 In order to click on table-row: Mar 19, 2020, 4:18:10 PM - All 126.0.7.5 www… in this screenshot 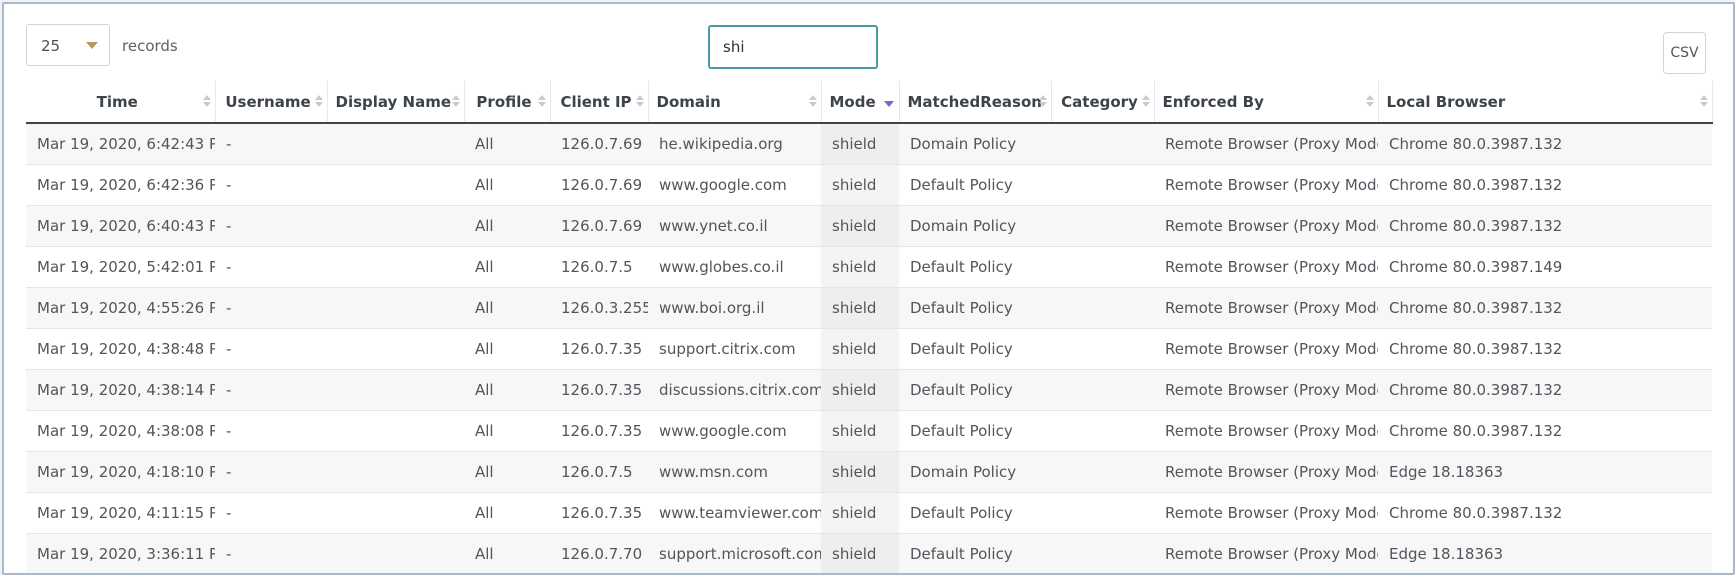, I will do `click(869, 472)`.